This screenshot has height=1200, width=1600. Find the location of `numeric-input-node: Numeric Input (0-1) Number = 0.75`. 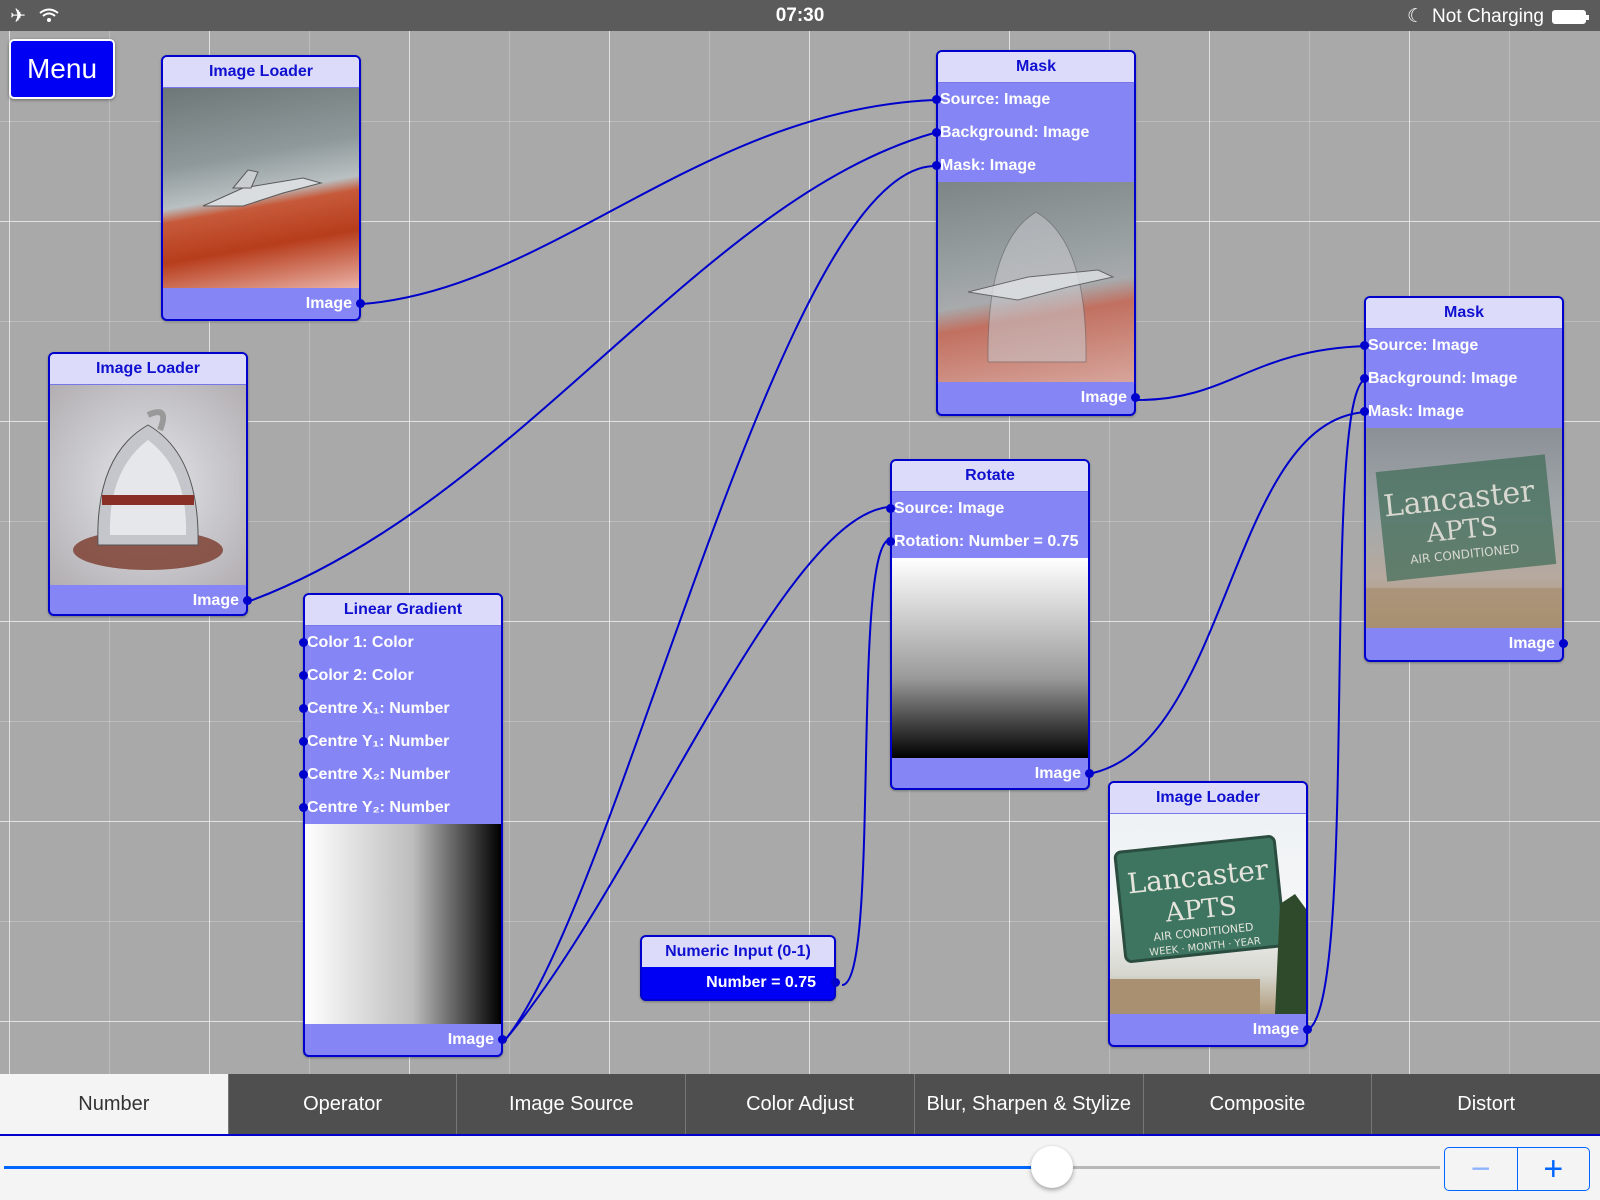

numeric-input-node: Numeric Input (0-1) Number = 0.75 is located at coordinates (740, 968).